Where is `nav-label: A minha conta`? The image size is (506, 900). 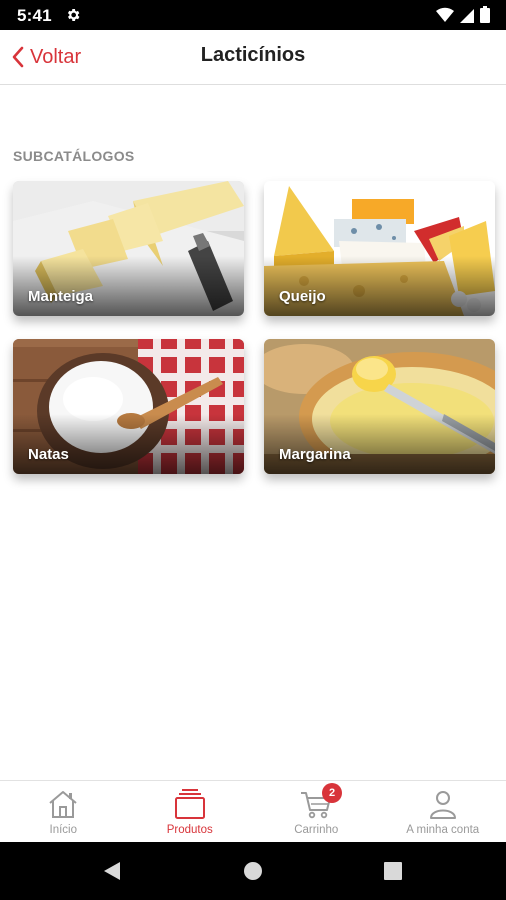 nav-label: A minha conta is located at coordinates (443, 830).